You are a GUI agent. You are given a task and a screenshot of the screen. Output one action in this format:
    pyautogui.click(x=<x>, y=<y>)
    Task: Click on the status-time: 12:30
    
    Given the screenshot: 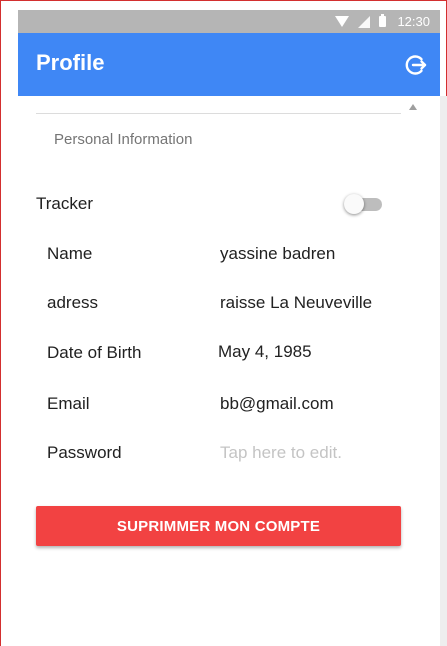 What is the action you would take?
    pyautogui.click(x=413, y=21)
    